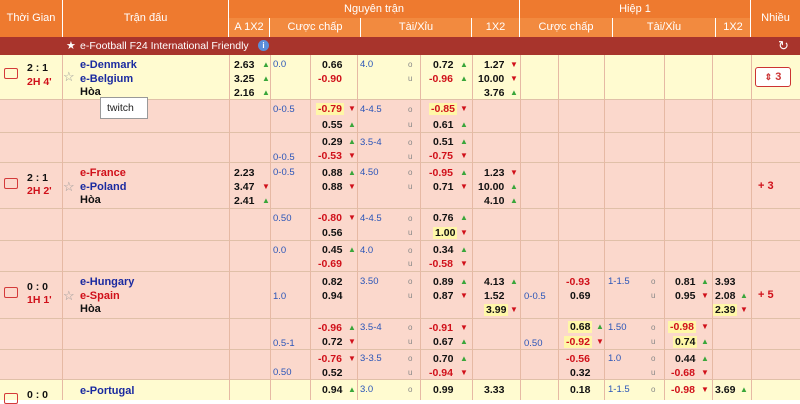  Describe the element at coordinates (330, 79) in the screenshot. I see `handicap-odds-away: -0.90` at that location.